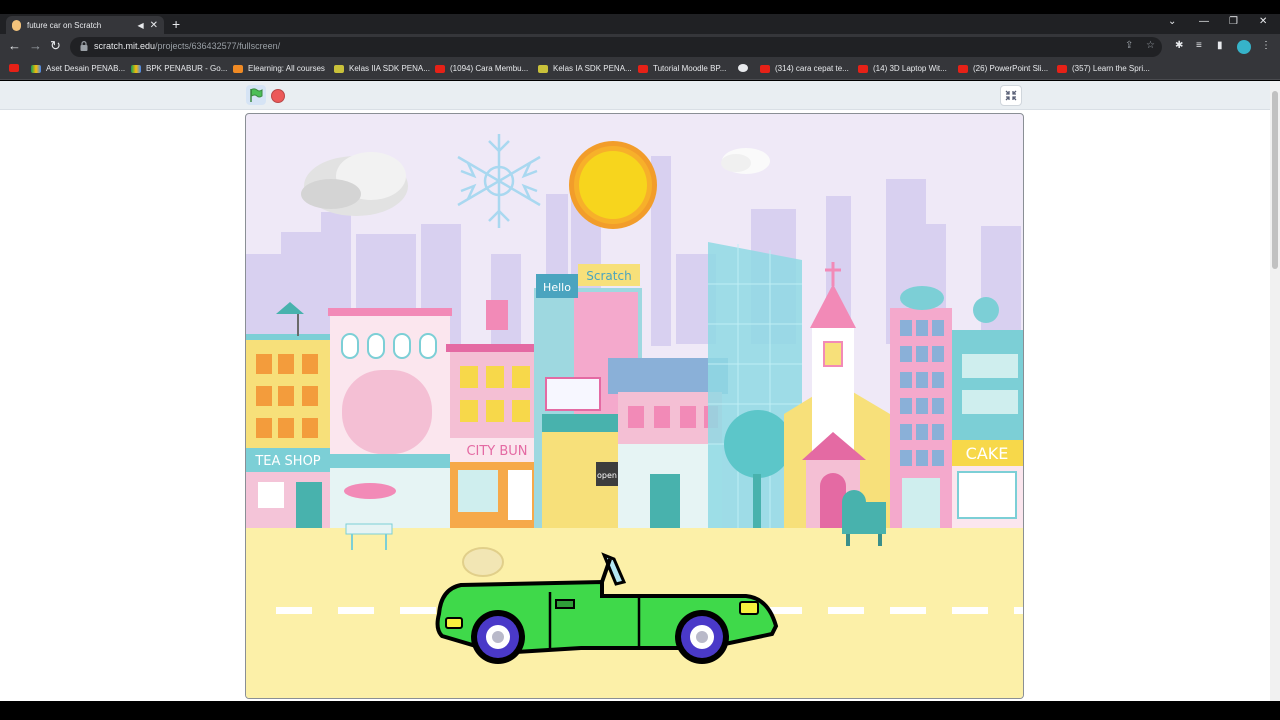  What do you see at coordinates (745, 161) in the screenshot?
I see `cloud-small` at bounding box center [745, 161].